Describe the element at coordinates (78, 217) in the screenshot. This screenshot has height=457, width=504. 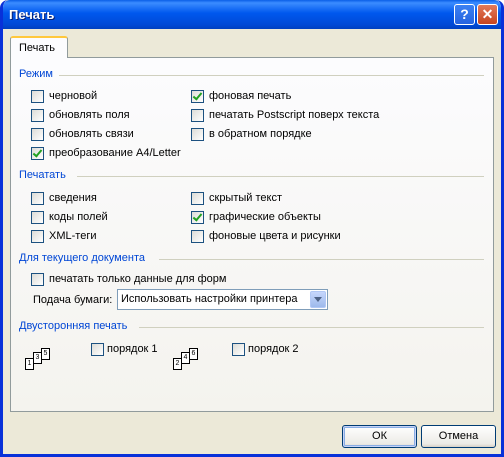
I see `field-codes-label: коды полей` at that location.